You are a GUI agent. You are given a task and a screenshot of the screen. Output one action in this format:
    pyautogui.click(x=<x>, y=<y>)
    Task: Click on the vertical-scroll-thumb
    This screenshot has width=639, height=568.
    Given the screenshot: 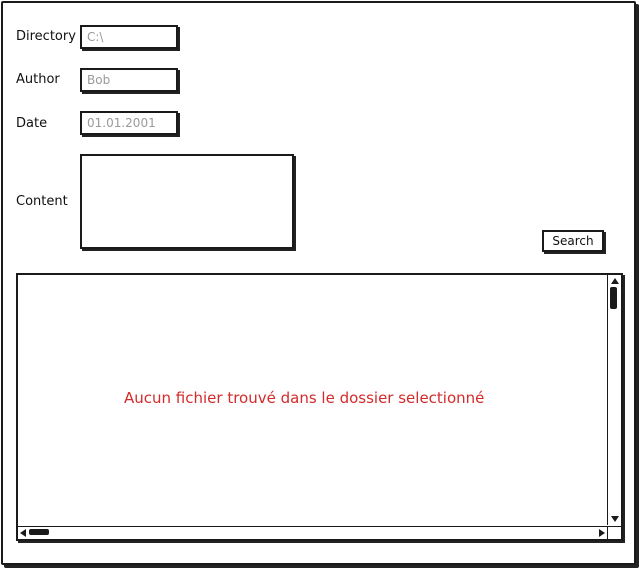 What is the action you would take?
    pyautogui.click(x=613, y=298)
    